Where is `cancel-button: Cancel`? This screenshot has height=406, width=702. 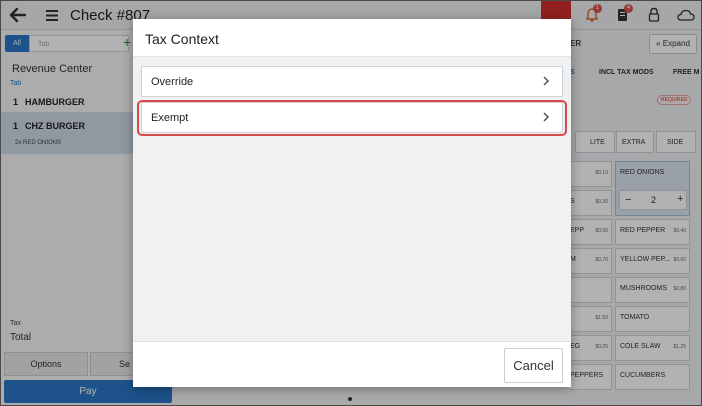
cancel-button: Cancel is located at coordinates (533, 365).